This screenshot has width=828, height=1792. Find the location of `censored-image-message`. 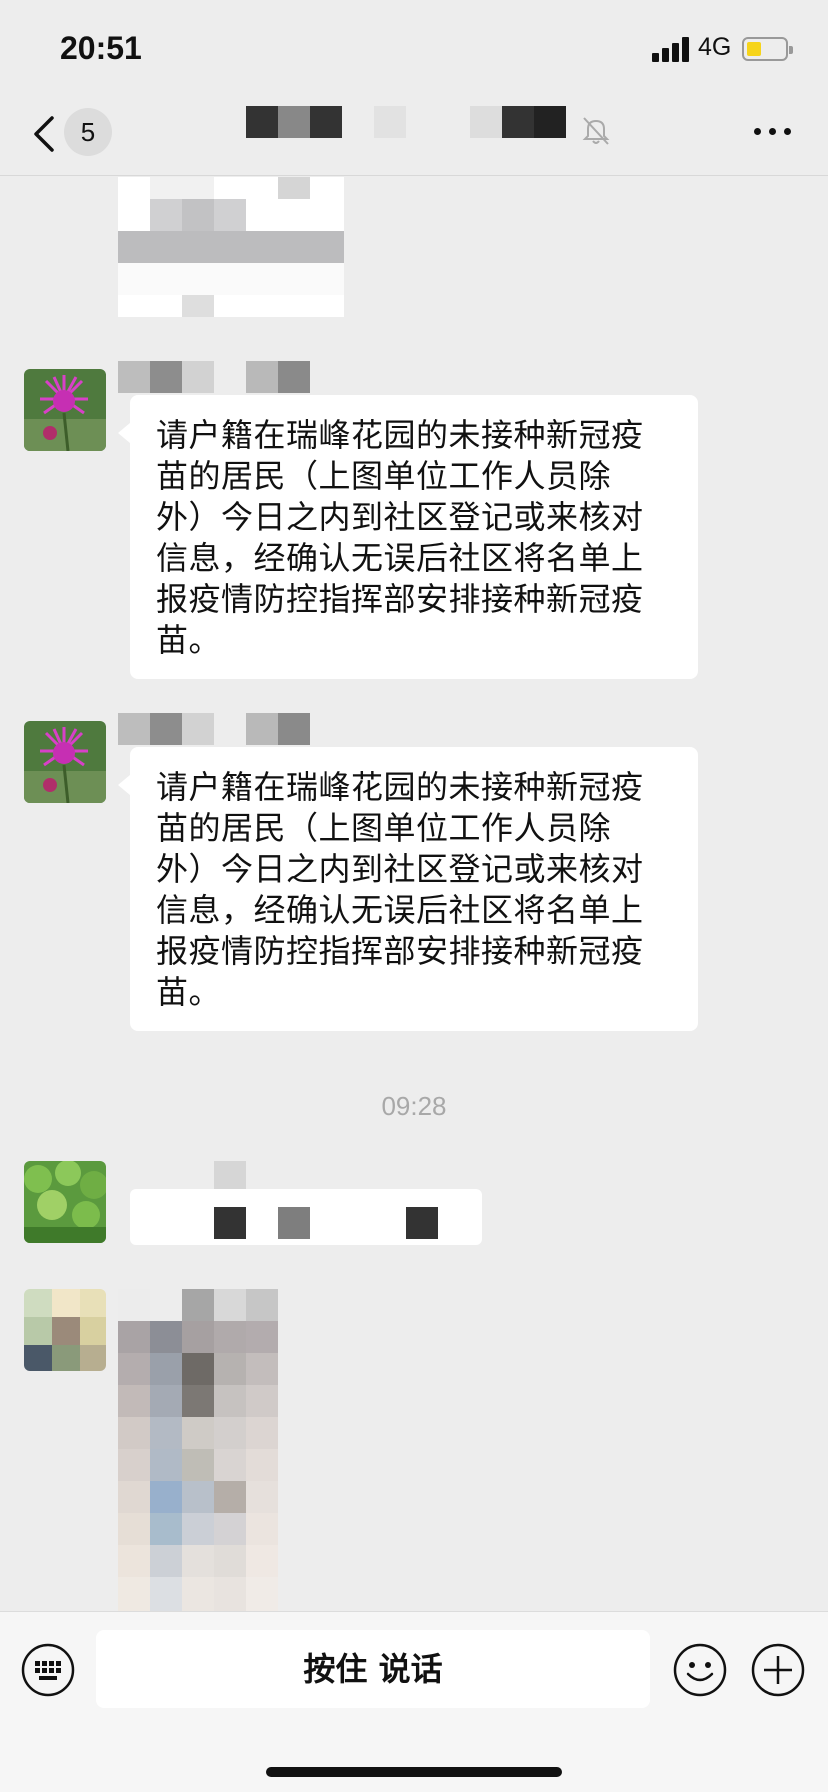

censored-image-message is located at coordinates (214, 1466).